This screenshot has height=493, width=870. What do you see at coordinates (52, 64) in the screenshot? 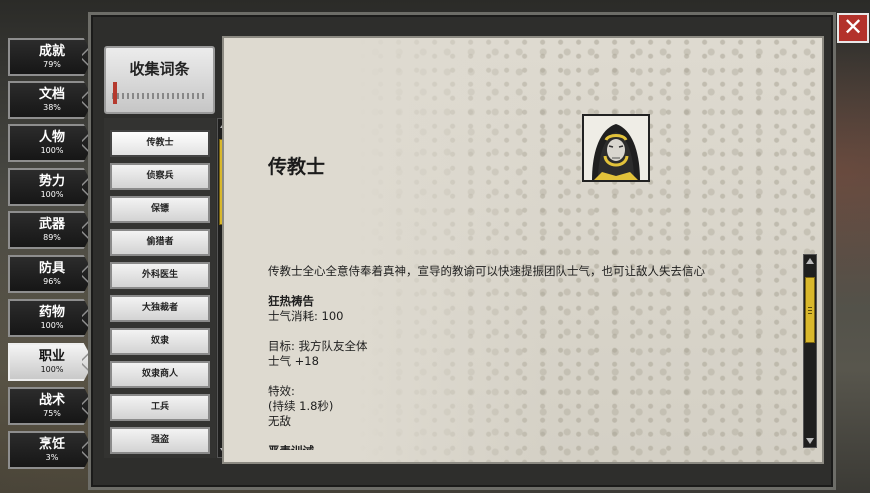
I see `category-percent: 79%` at bounding box center [52, 64].